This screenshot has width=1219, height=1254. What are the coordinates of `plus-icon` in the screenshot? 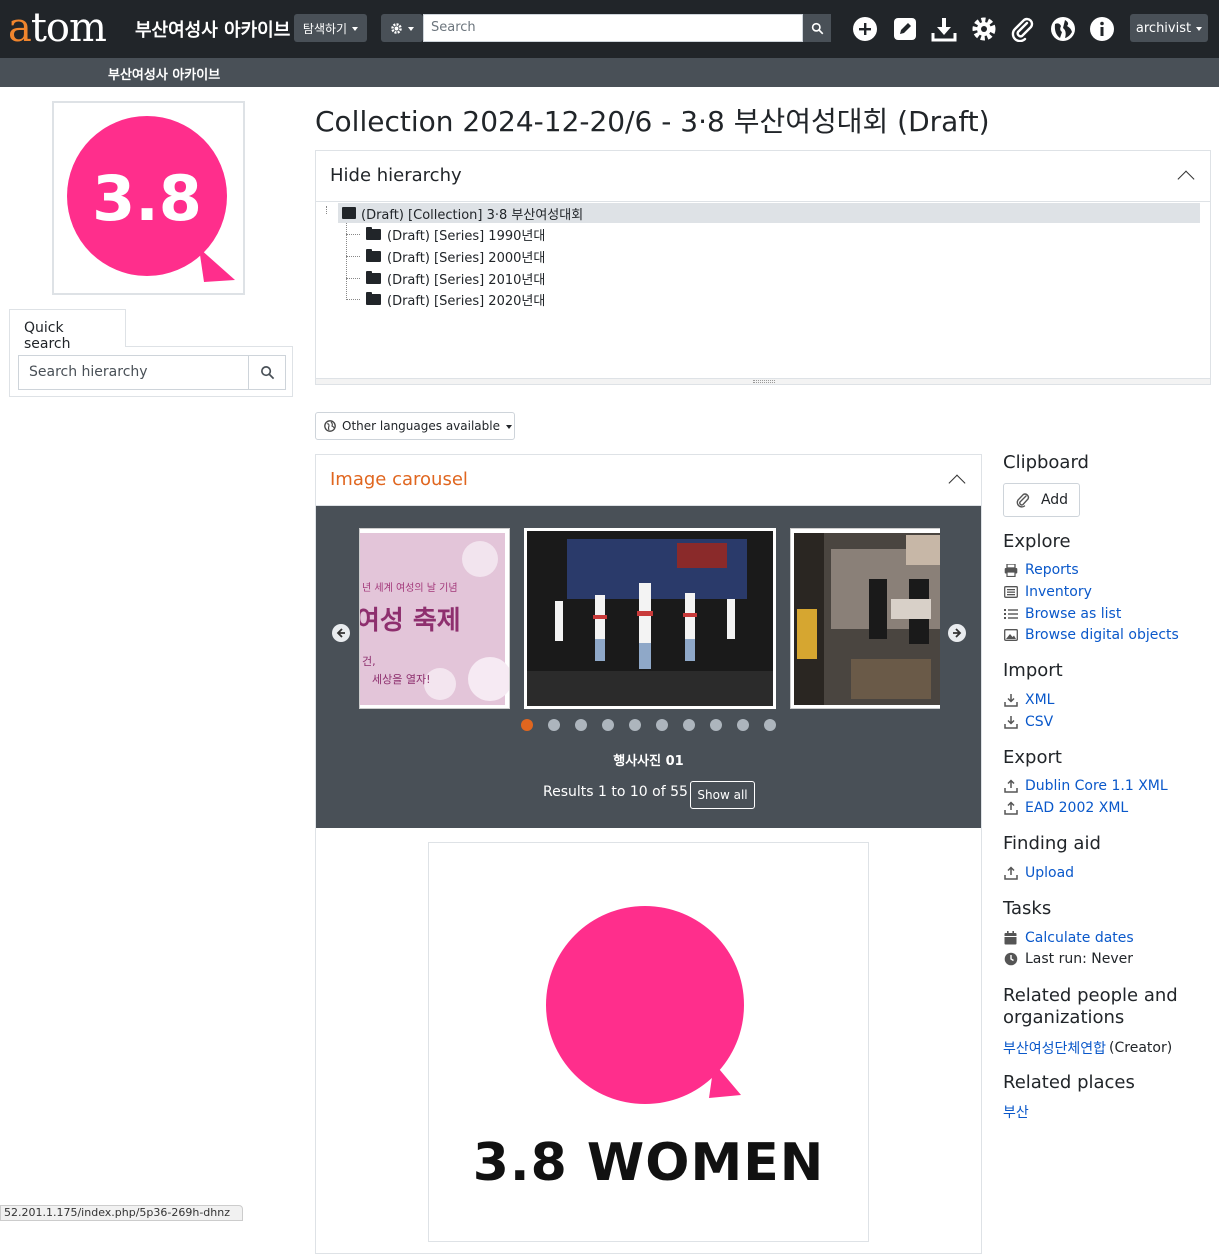 It's located at (865, 29).